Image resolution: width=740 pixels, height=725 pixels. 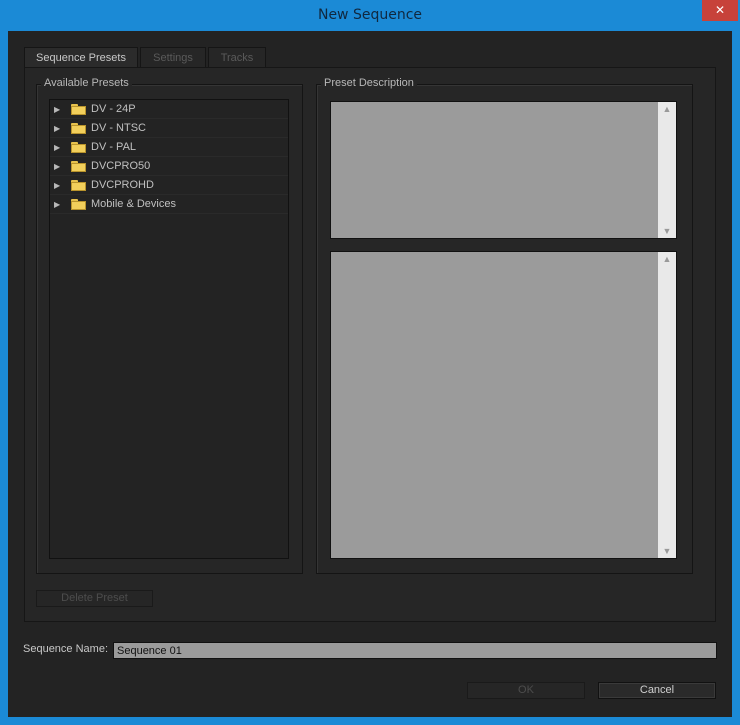 I want to click on preset-item-label: DVCPROHD, so click(x=122, y=185).